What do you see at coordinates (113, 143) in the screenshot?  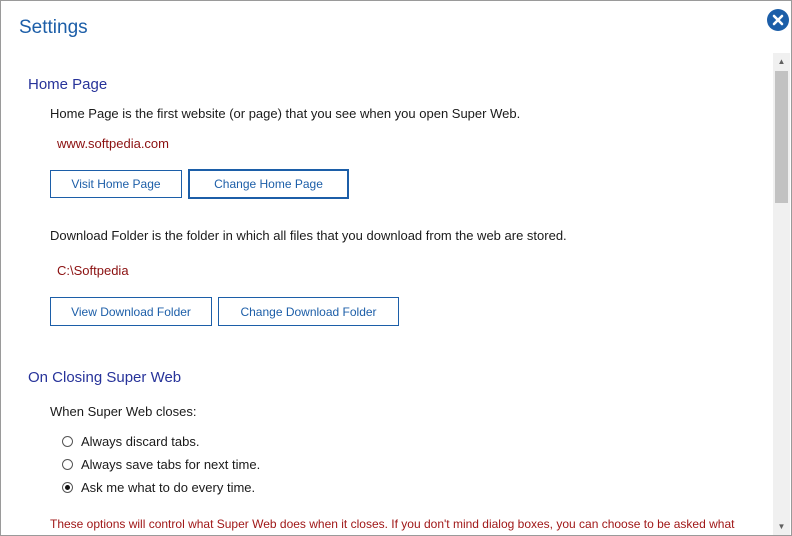 I see `home-page-url: www.softpedia.com` at bounding box center [113, 143].